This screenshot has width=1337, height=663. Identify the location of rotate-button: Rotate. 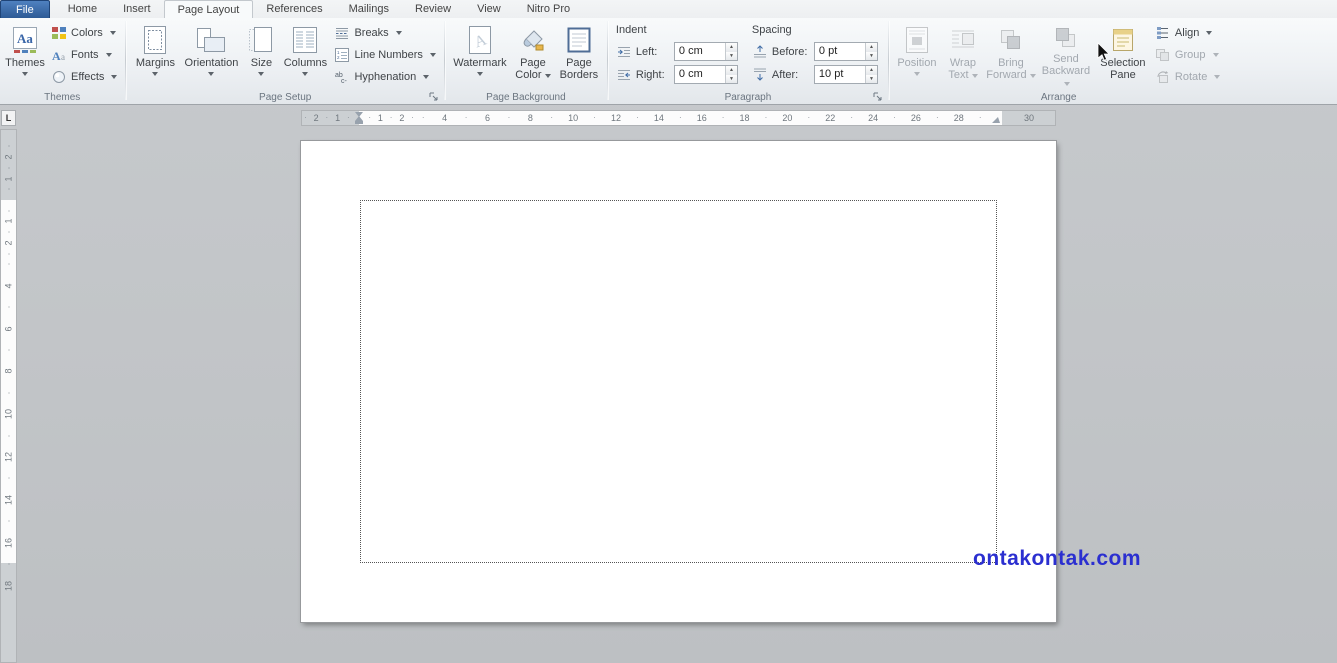
(1187, 77).